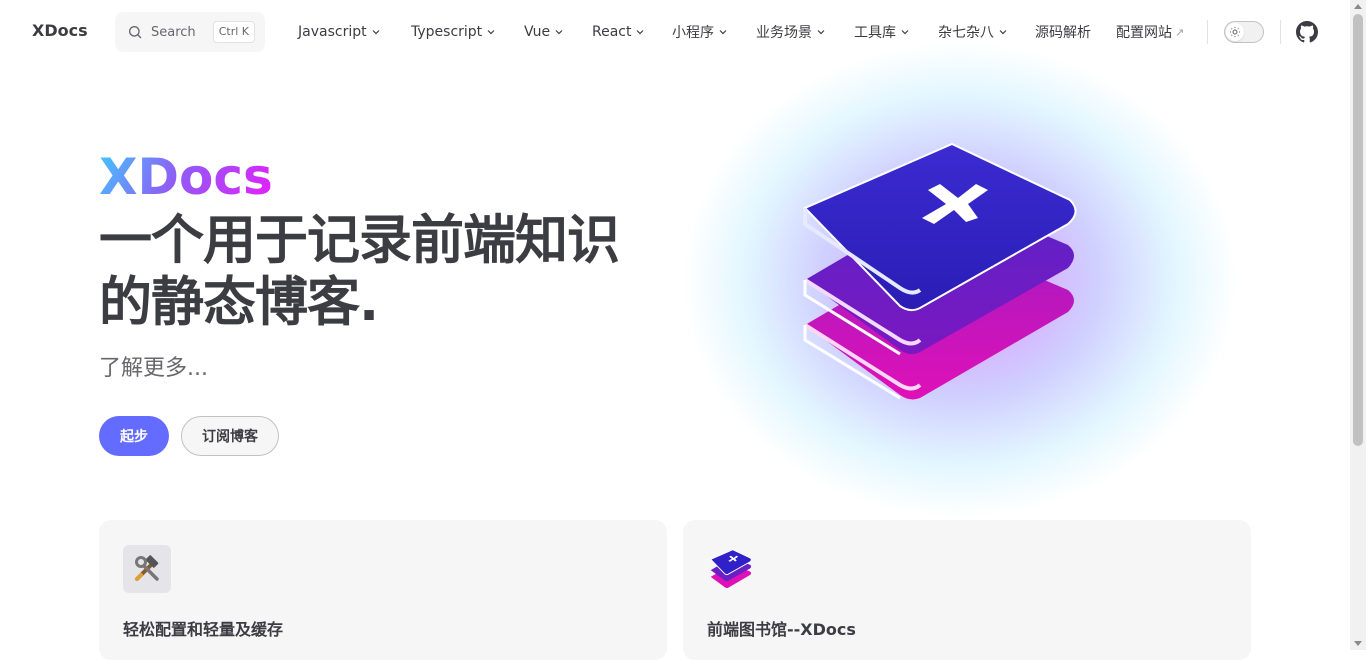 This screenshot has width=1366, height=660. What do you see at coordinates (332, 32) in the screenshot?
I see `nav-item-label: Javascript` at bounding box center [332, 32].